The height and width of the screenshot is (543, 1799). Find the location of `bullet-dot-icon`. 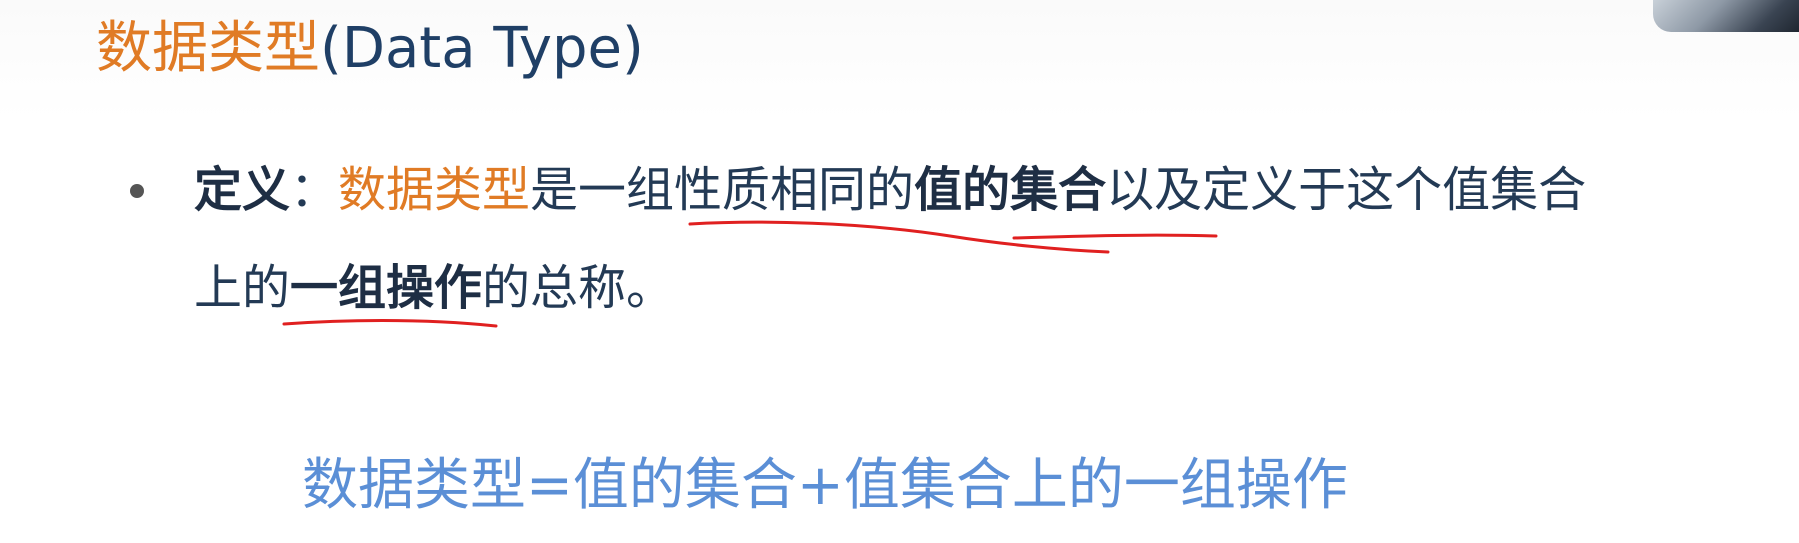

bullet-dot-icon is located at coordinates (137, 191).